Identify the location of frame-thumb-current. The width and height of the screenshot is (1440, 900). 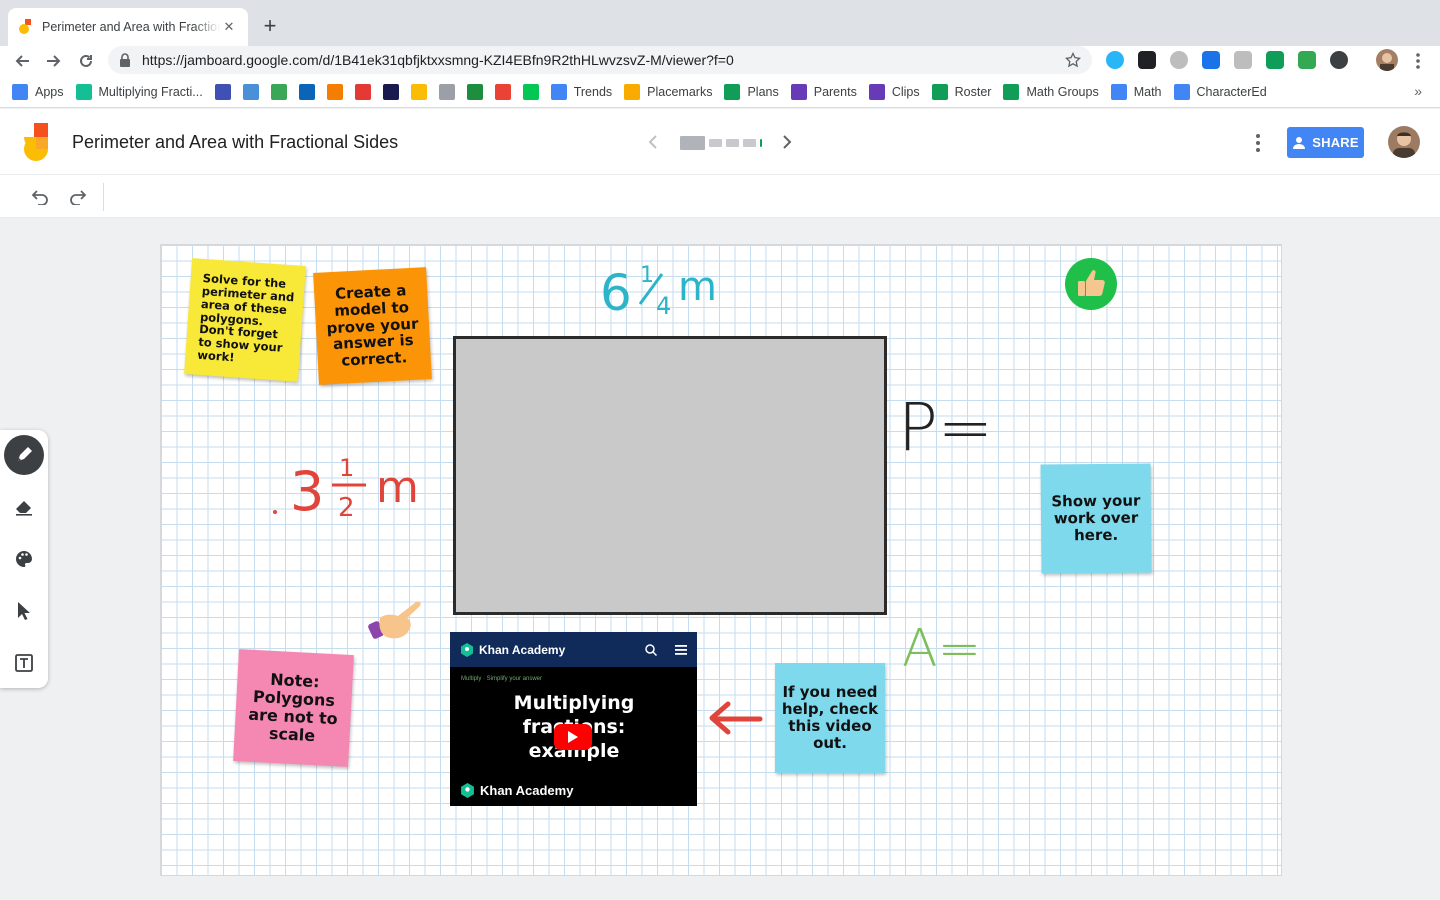
(692, 143).